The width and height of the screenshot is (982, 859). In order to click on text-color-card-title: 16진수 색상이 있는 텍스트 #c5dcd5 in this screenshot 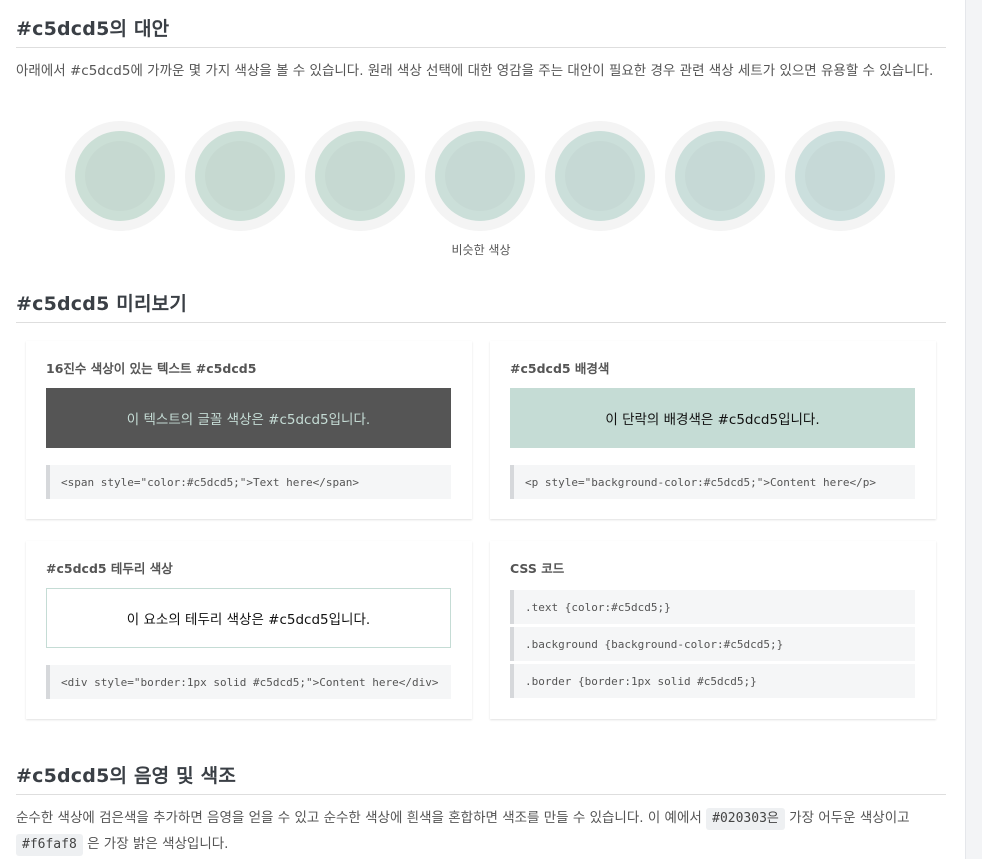, I will do `click(151, 368)`.